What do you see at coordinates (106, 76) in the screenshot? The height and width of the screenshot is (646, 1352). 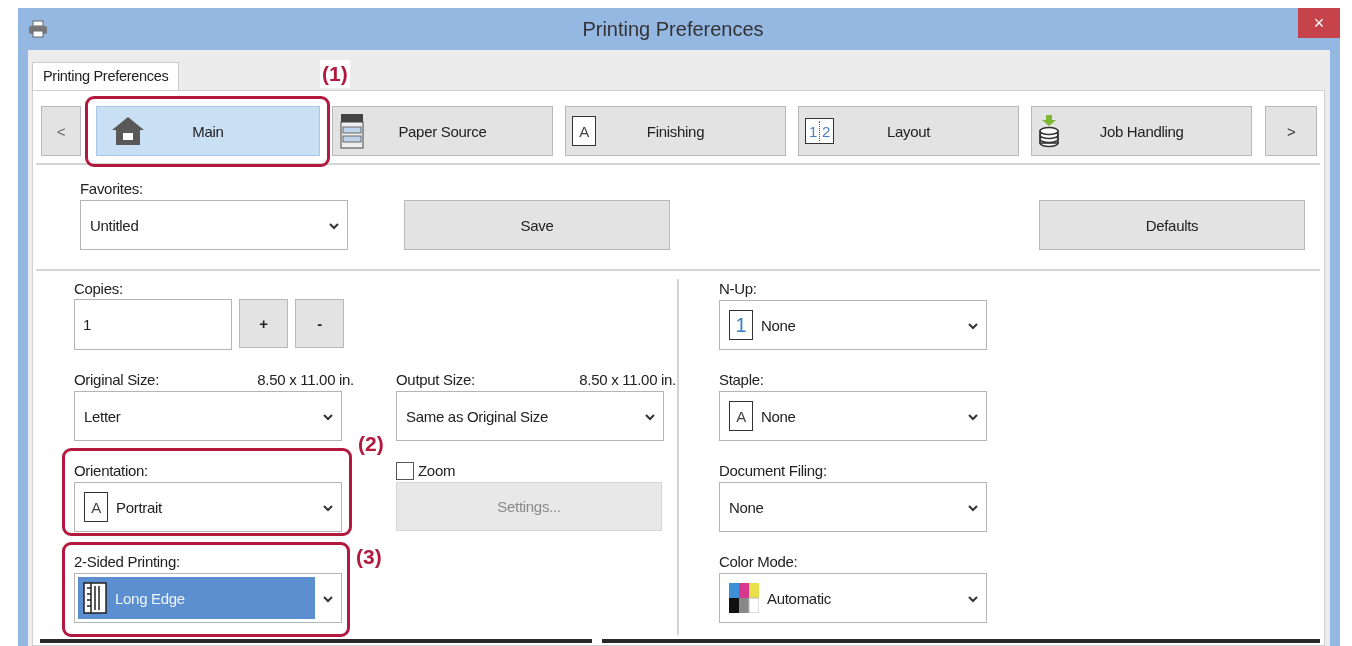 I see `tab: Printing Preferences` at bounding box center [106, 76].